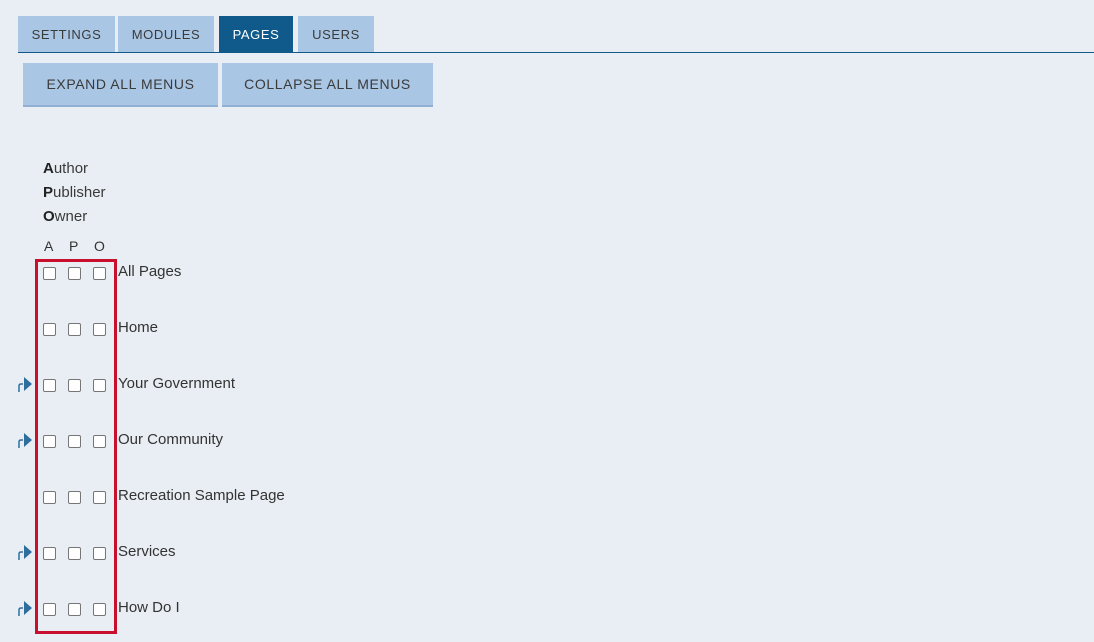 The width and height of the screenshot is (1094, 642). I want to click on tab-pages: PAGES, so click(256, 34).